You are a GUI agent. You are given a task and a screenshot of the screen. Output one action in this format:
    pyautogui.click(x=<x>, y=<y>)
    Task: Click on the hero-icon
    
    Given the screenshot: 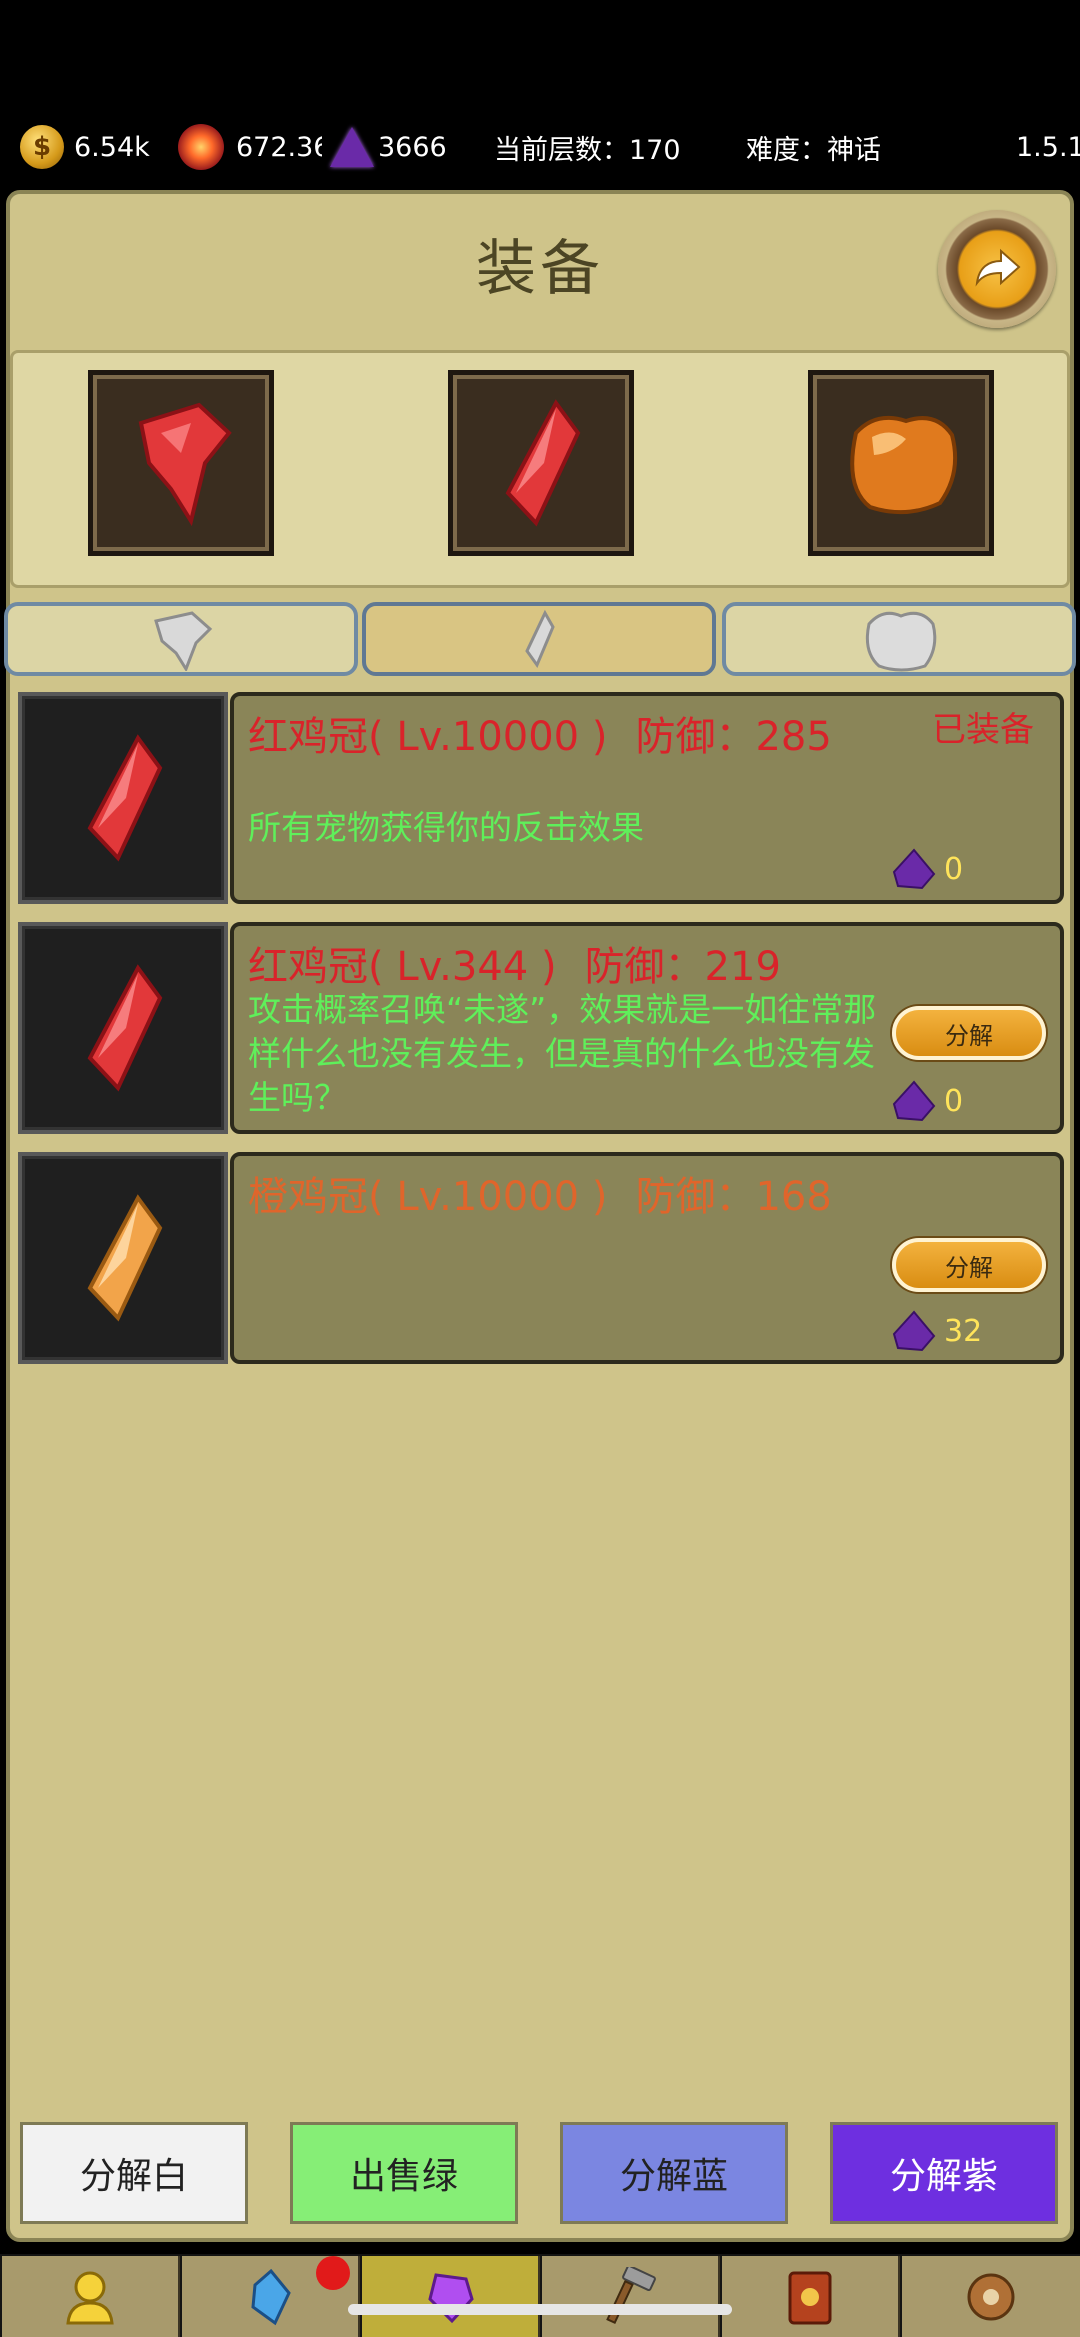 What is the action you would take?
    pyautogui.click(x=90, y=2297)
    